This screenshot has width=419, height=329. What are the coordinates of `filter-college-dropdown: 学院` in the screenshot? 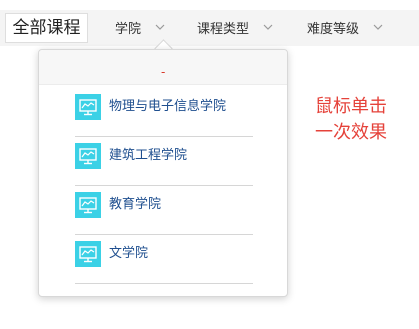 It's located at (140, 30).